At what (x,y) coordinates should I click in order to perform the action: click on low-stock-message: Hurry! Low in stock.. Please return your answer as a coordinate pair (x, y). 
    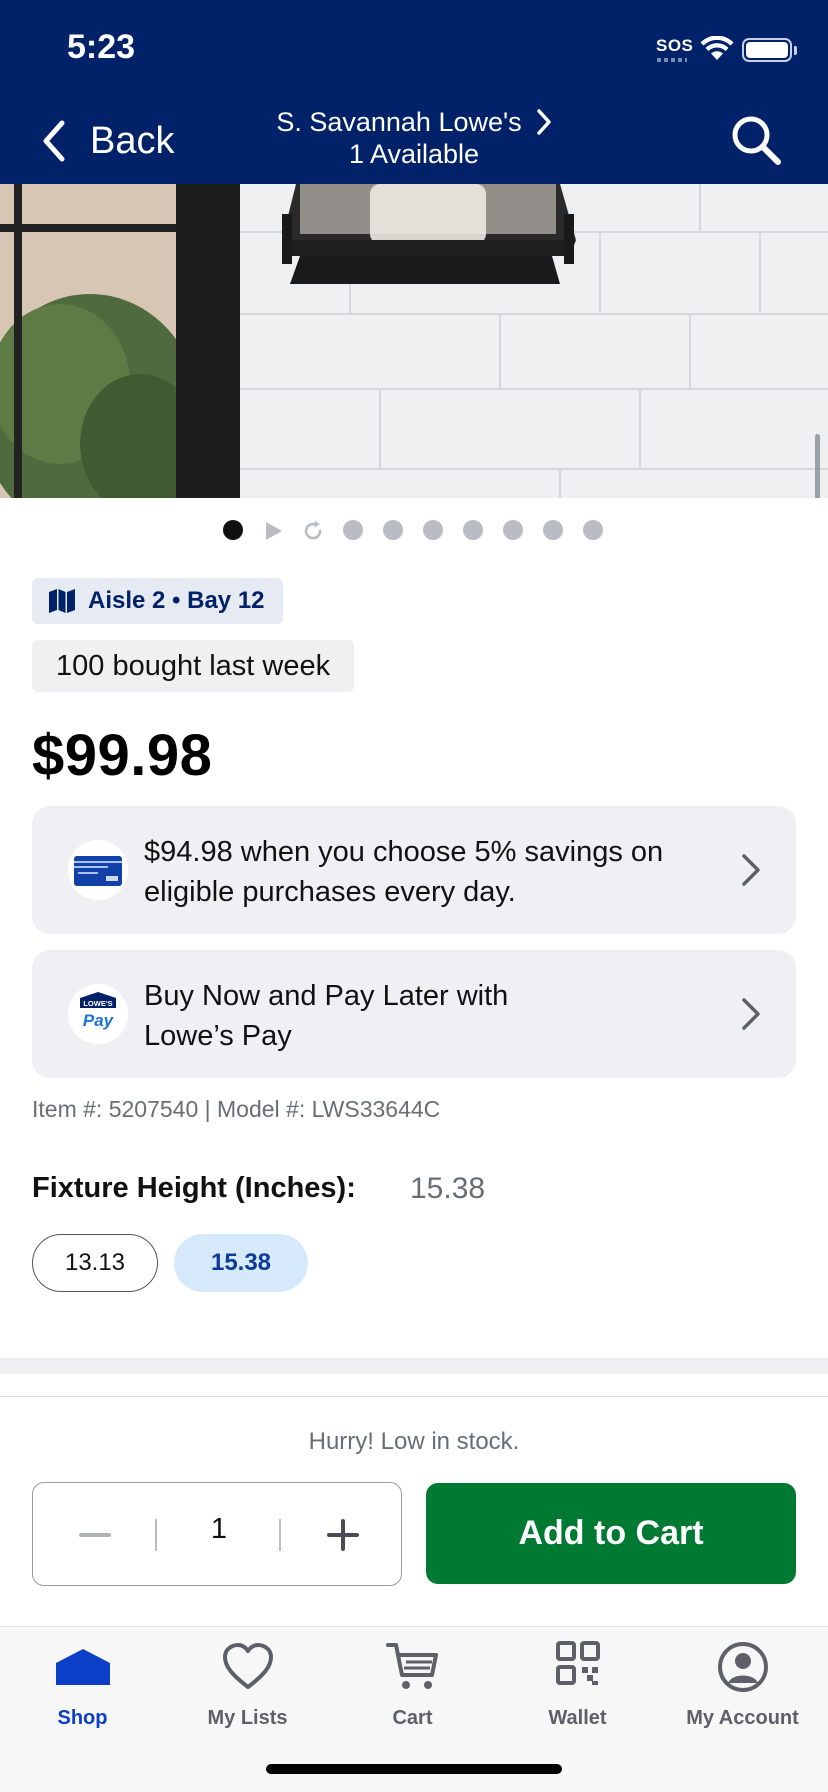
    Looking at the image, I should click on (414, 1441).